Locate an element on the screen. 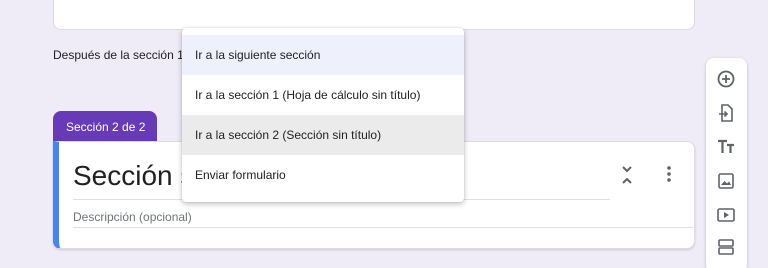 This screenshot has height=268, width=768. side-toolbar is located at coordinates (726, 163).